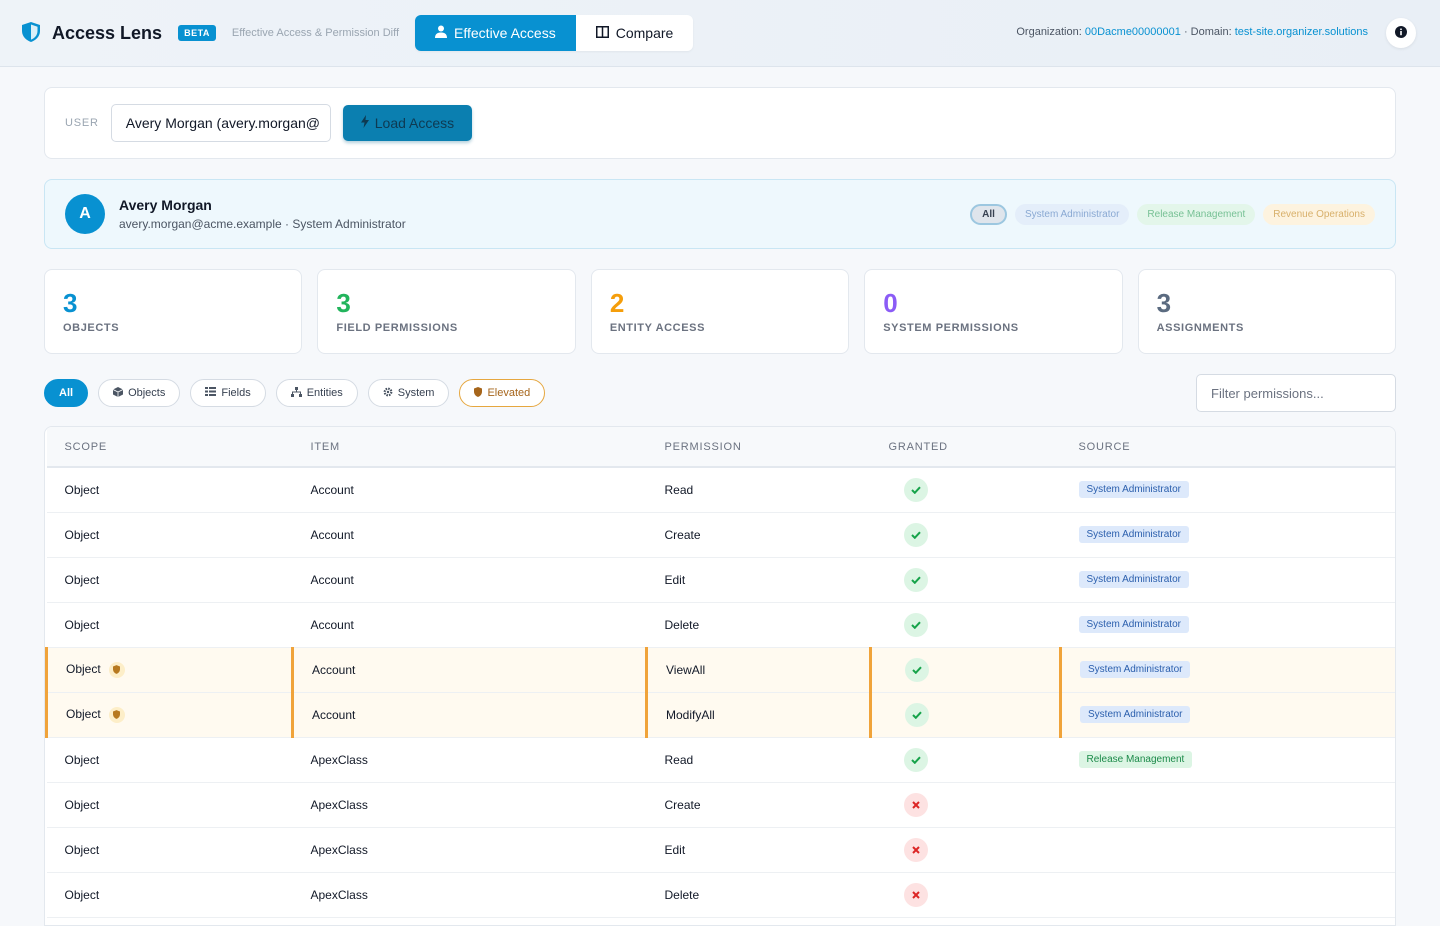 The image size is (1440, 926). What do you see at coordinates (139, 393) in the screenshot?
I see `filter-objects: Objects` at bounding box center [139, 393].